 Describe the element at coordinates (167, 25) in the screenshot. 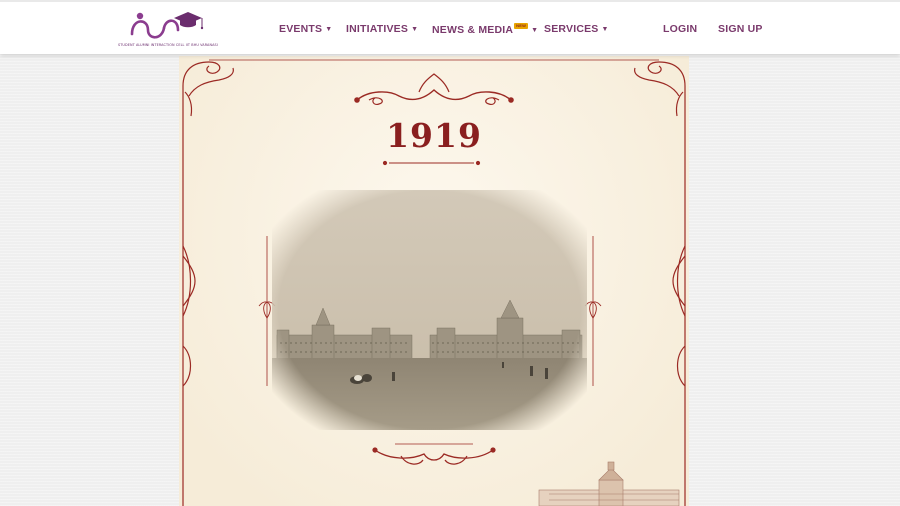

I see `alumni-graduation-cap-logo-icon` at that location.